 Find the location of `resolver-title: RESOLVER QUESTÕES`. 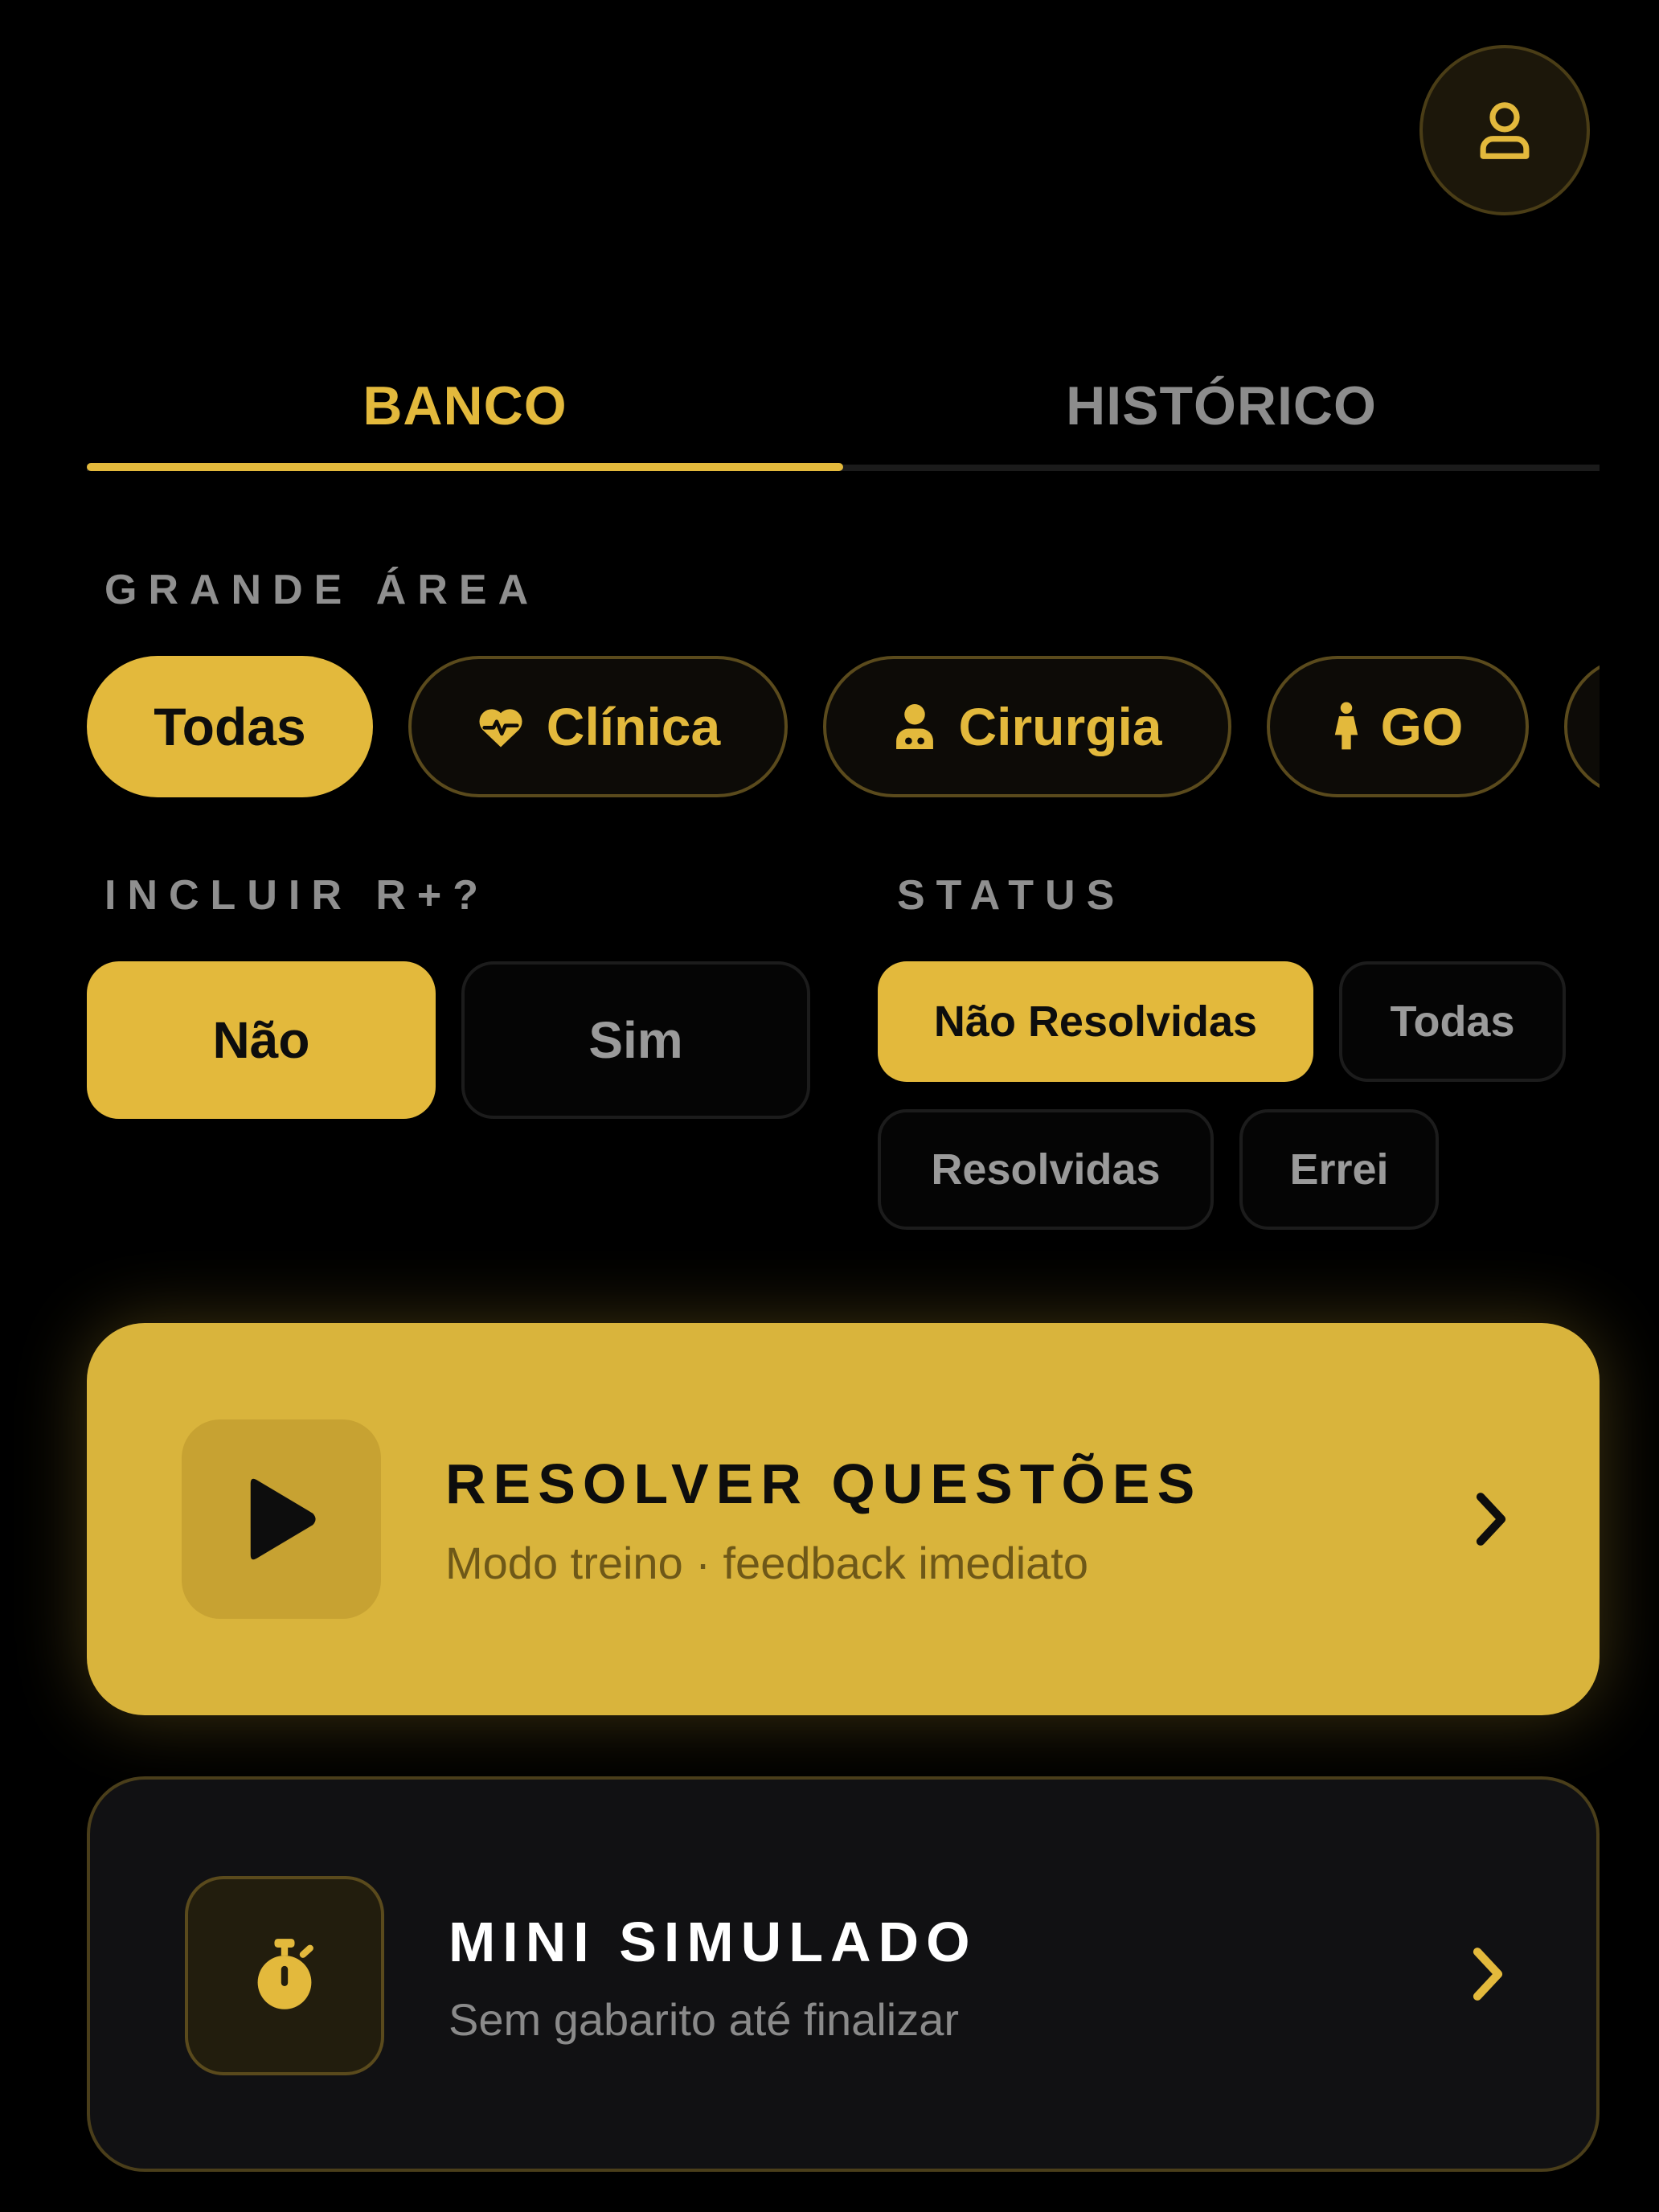

resolver-title: RESOLVER QUESTÕES is located at coordinates (823, 1483).